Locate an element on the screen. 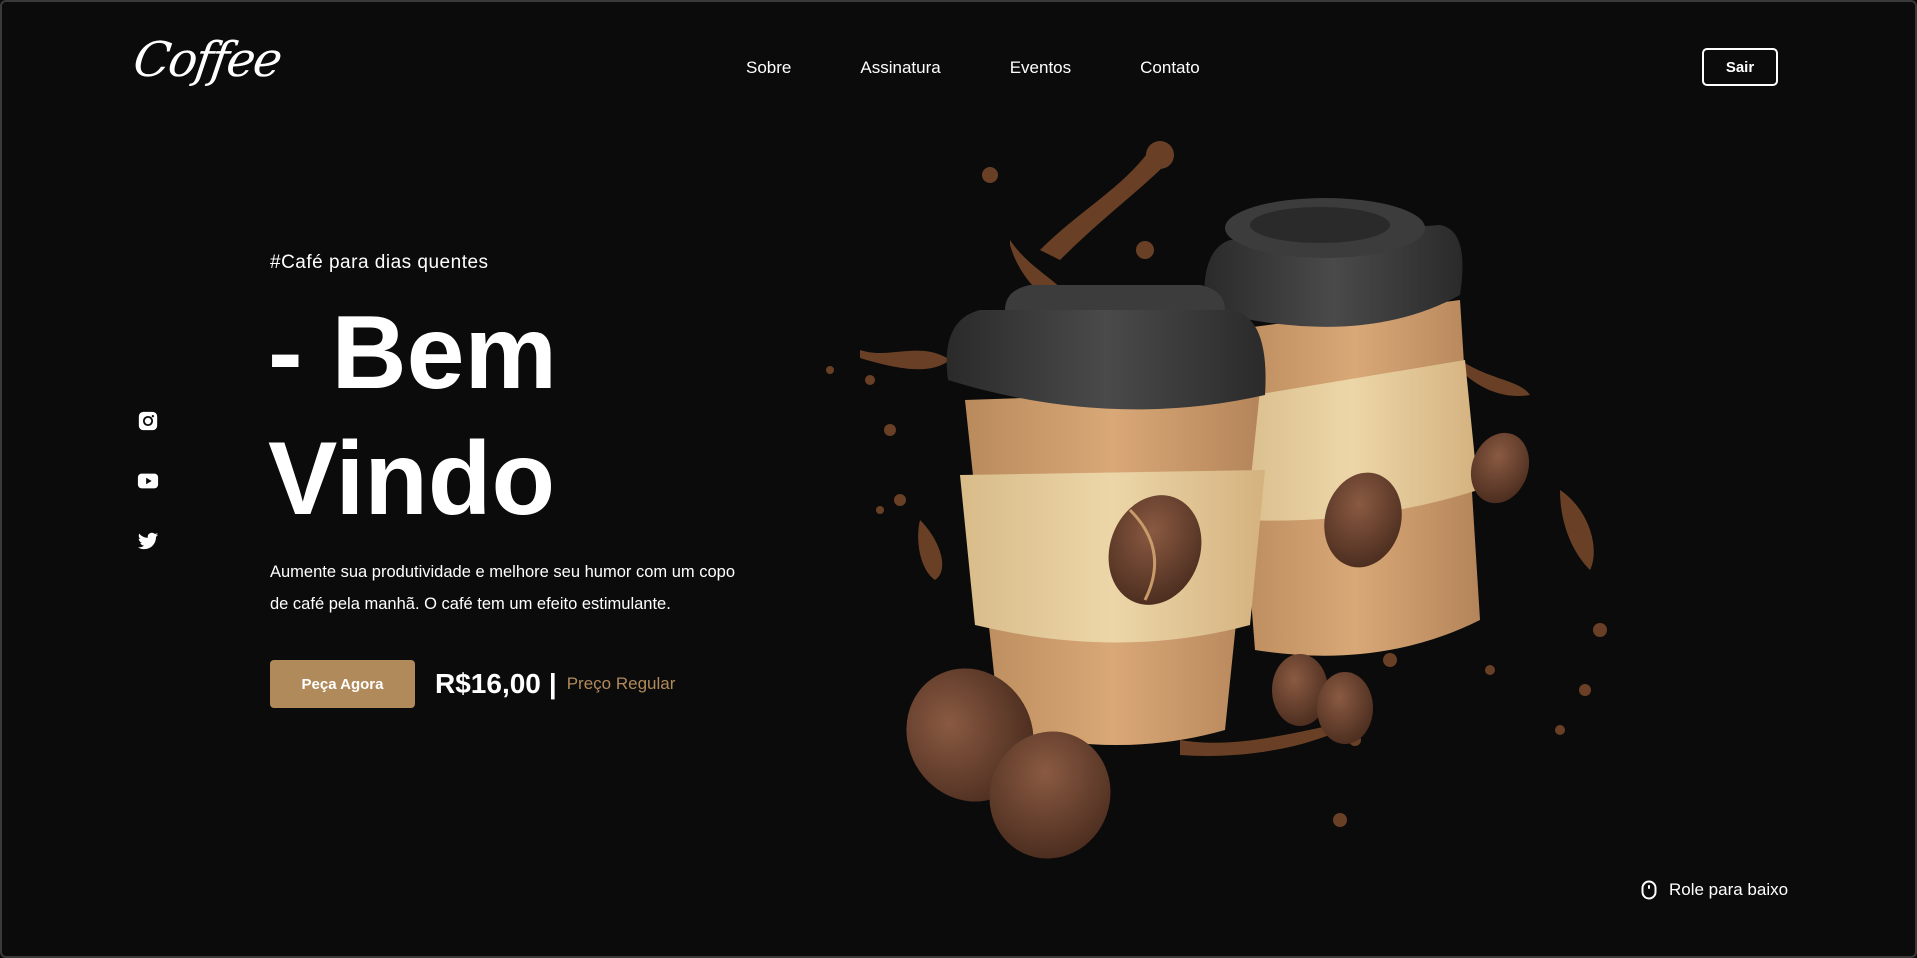 The height and width of the screenshot is (958, 1917). hero-headline: - Bem Vindo is located at coordinates (412, 416).